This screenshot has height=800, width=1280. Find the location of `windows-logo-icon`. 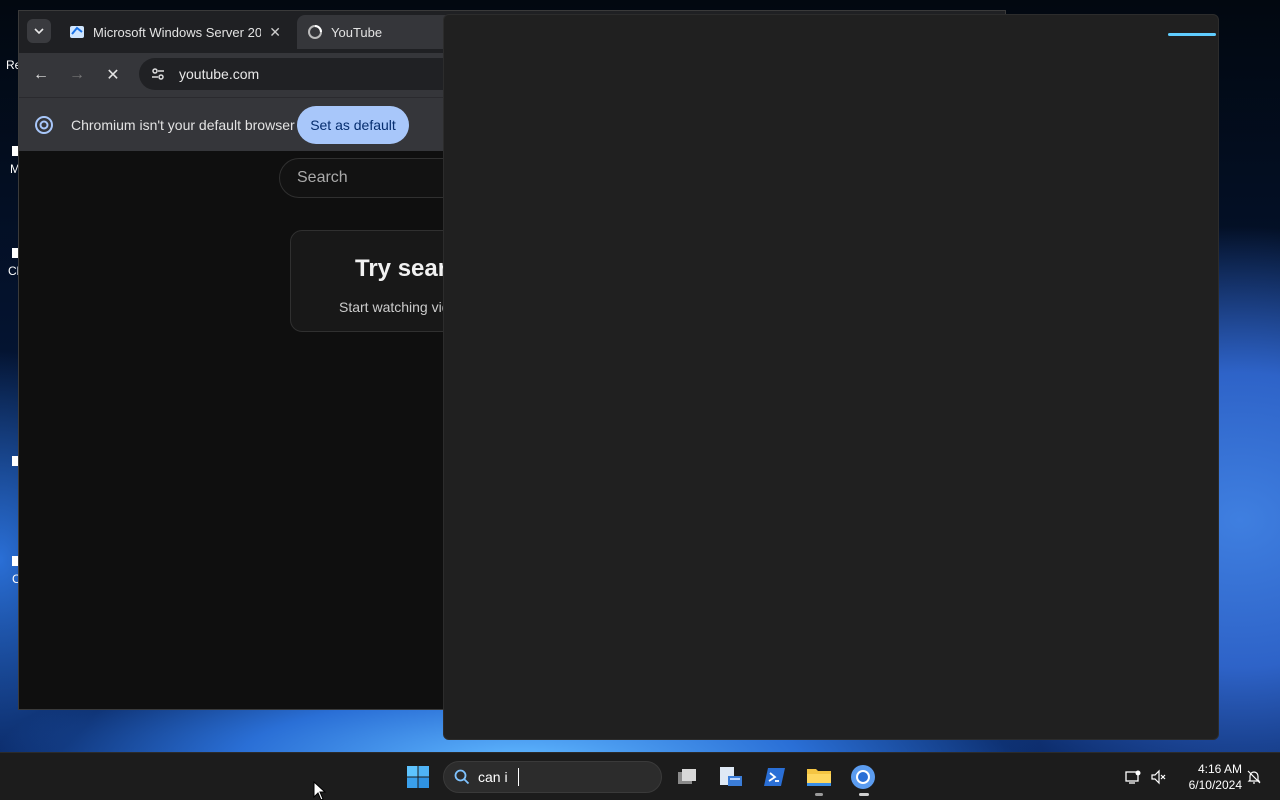

windows-logo-icon is located at coordinates (418, 777).